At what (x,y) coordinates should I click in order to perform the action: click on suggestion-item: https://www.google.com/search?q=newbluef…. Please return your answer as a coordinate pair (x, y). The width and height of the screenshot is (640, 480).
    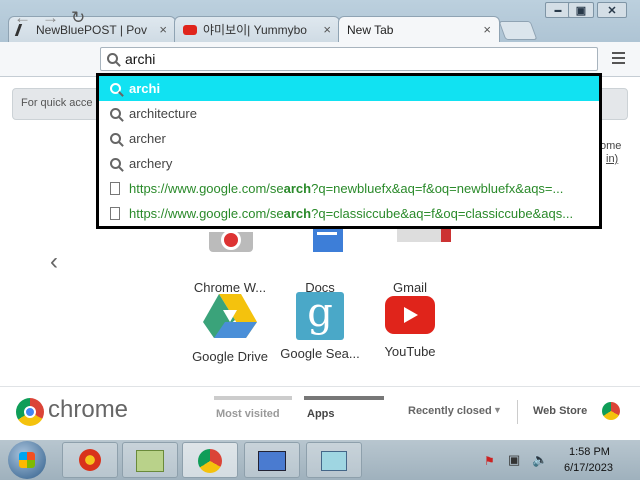
    Looking at the image, I should click on (349, 188).